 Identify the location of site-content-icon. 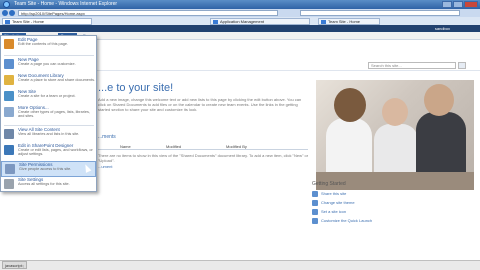
(9, 134).